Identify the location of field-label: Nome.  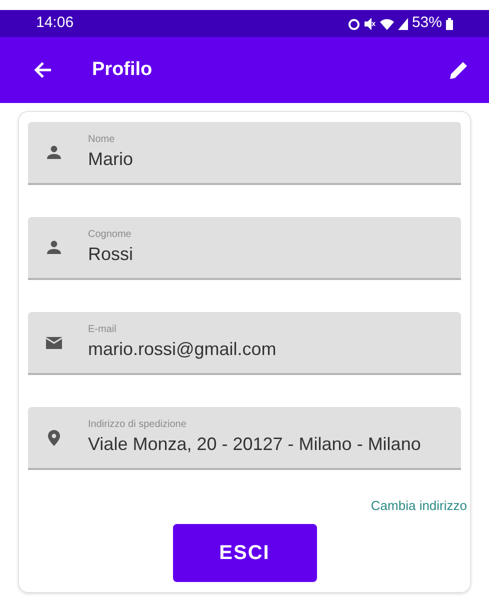
(102, 140).